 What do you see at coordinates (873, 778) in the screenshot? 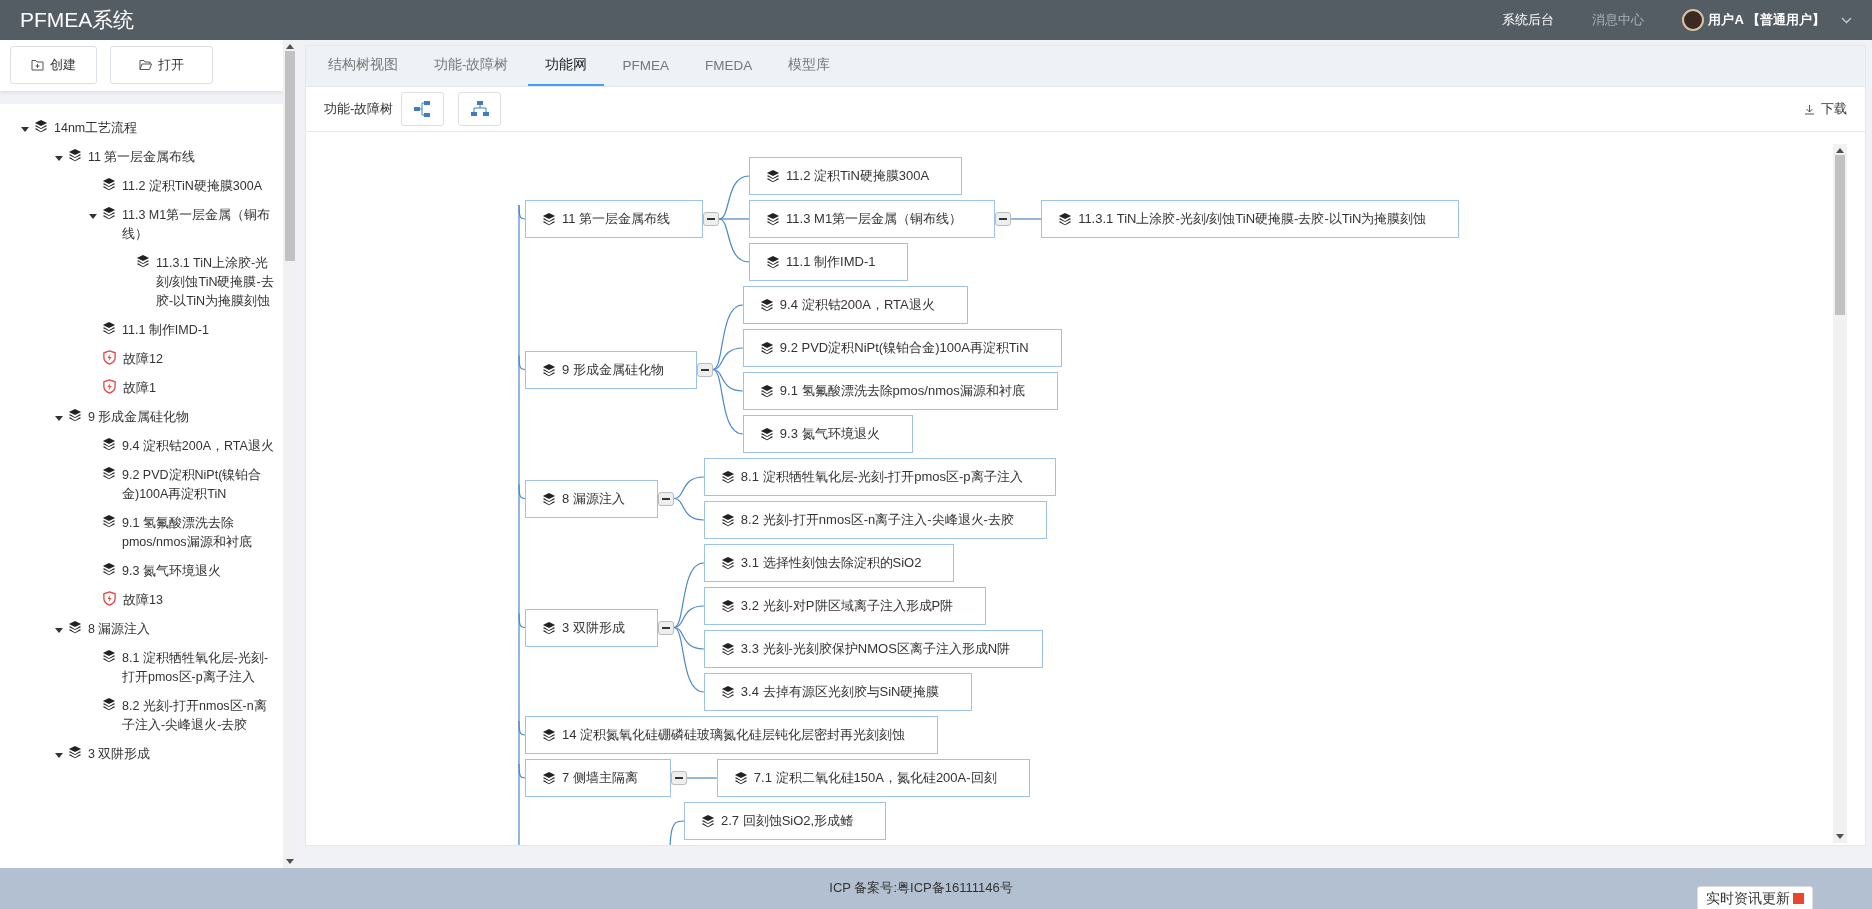
I see `mindmap-node: 7.1 淀积二氧化硅150A，氮化硅200A-回刻` at bounding box center [873, 778].